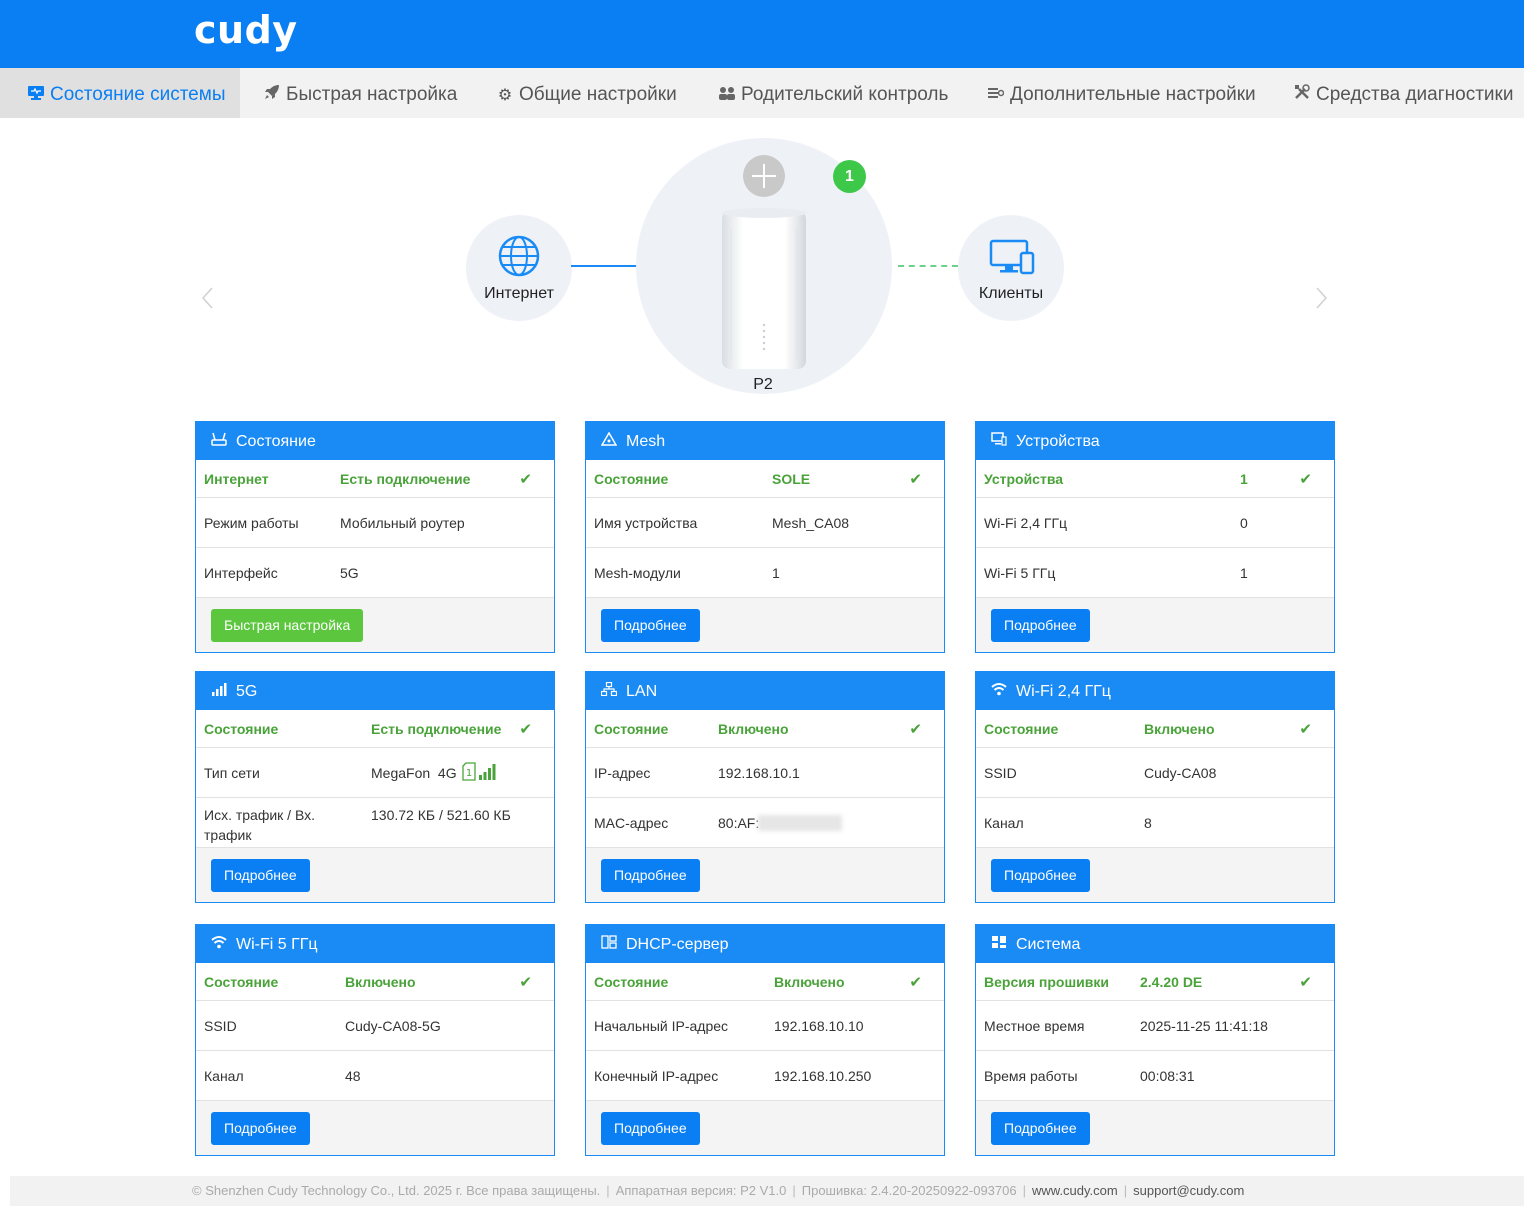  I want to click on card-title: 5G, so click(247, 691).